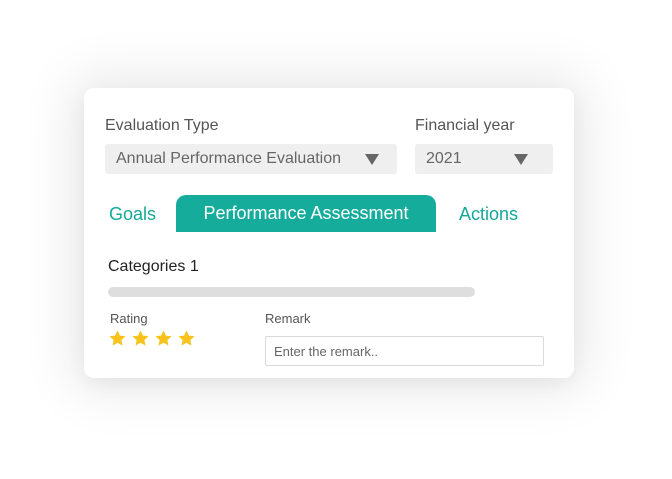  I want to click on remark-label: Remark, so click(288, 318).